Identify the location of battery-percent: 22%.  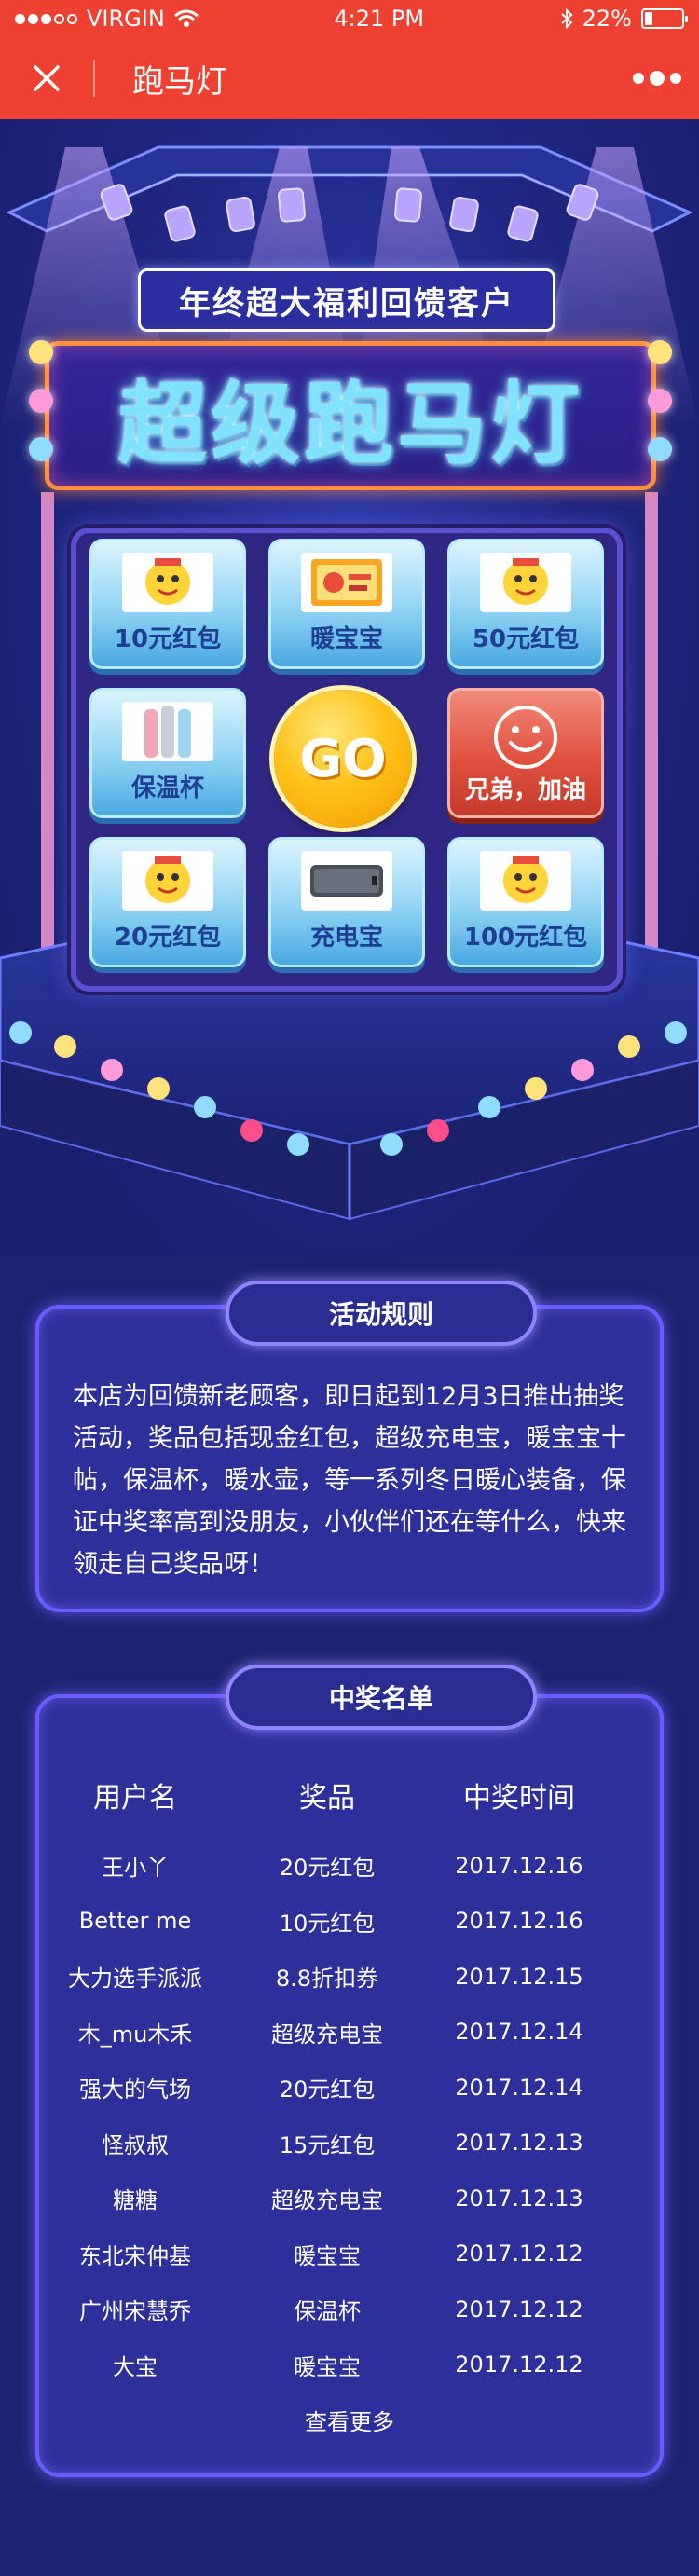
(607, 19).